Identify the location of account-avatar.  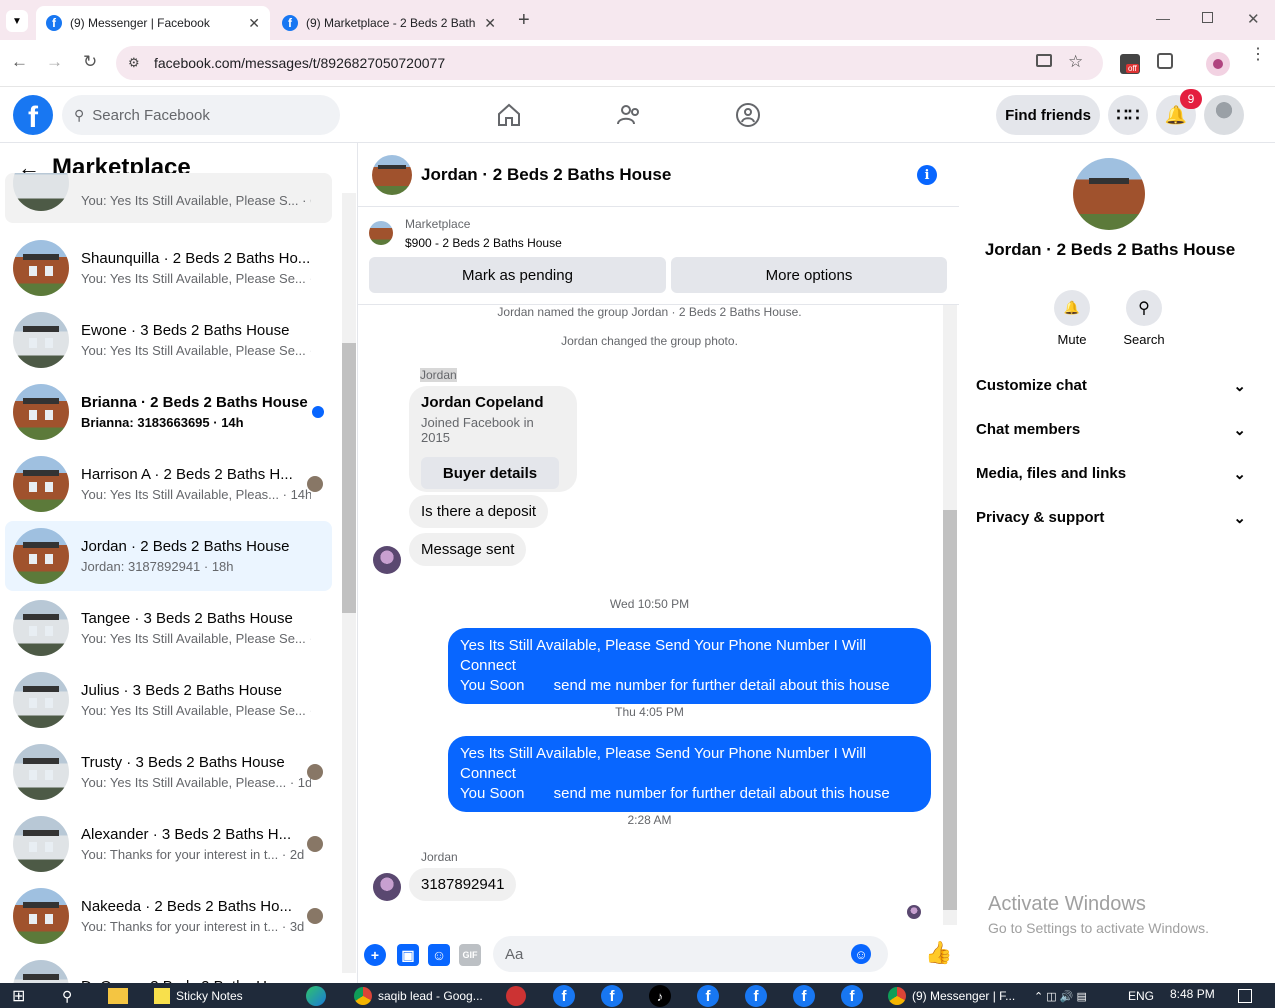
(1224, 115).